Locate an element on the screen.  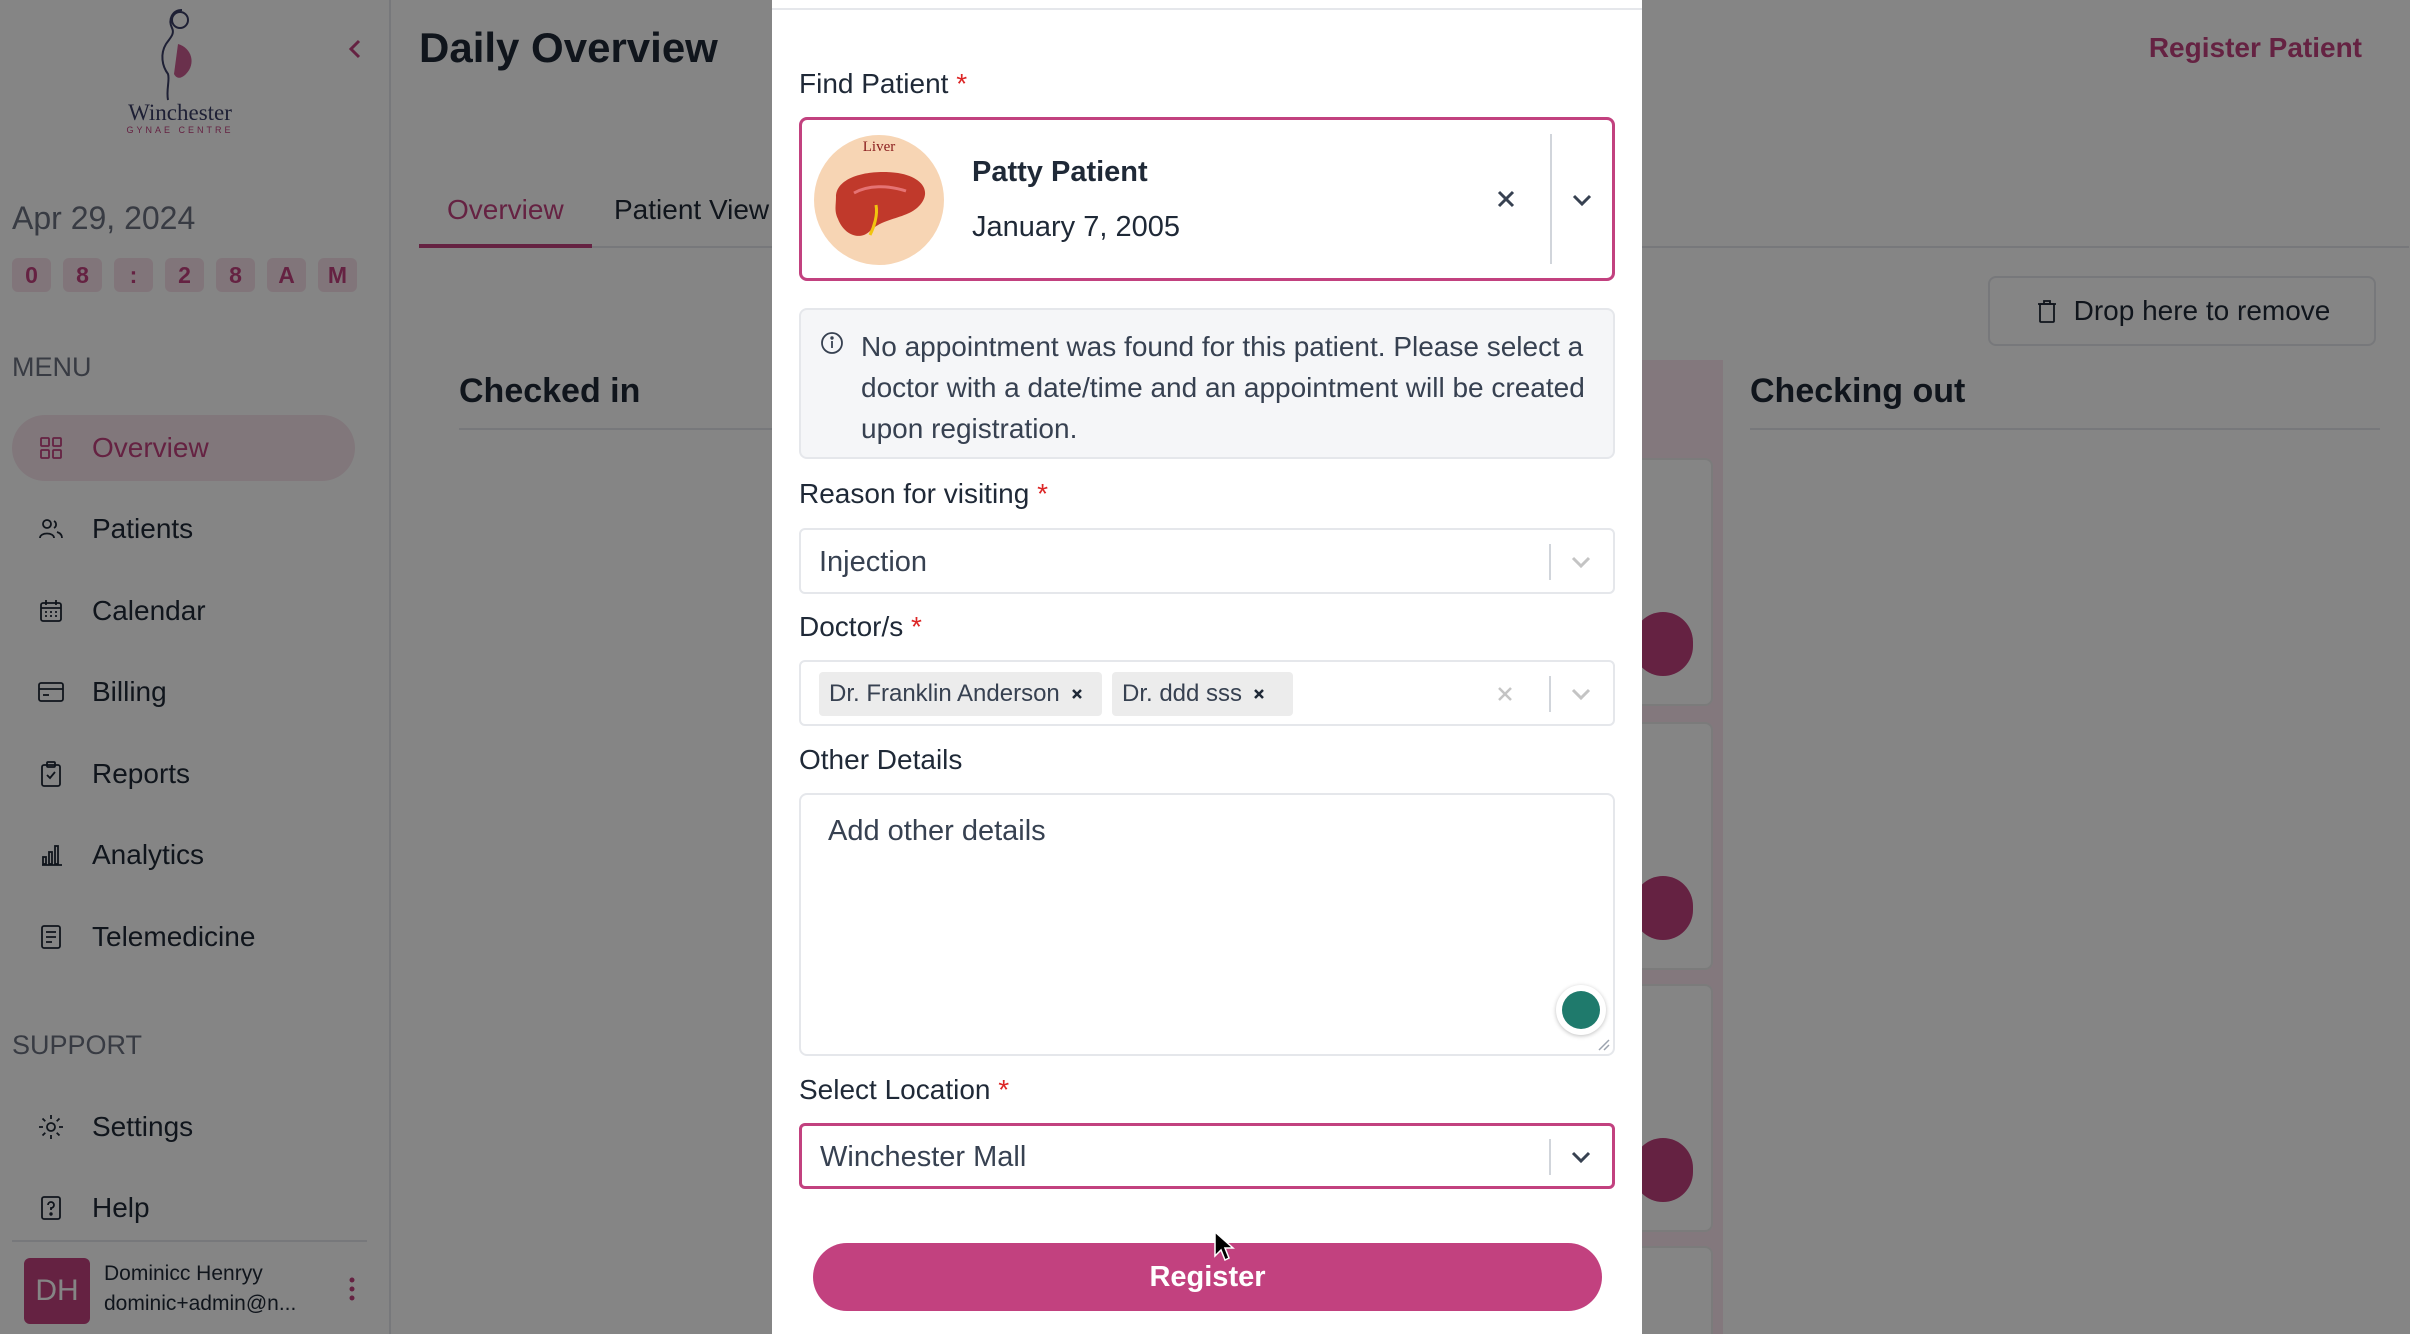
other-details-label: Other Details is located at coordinates (881, 759).